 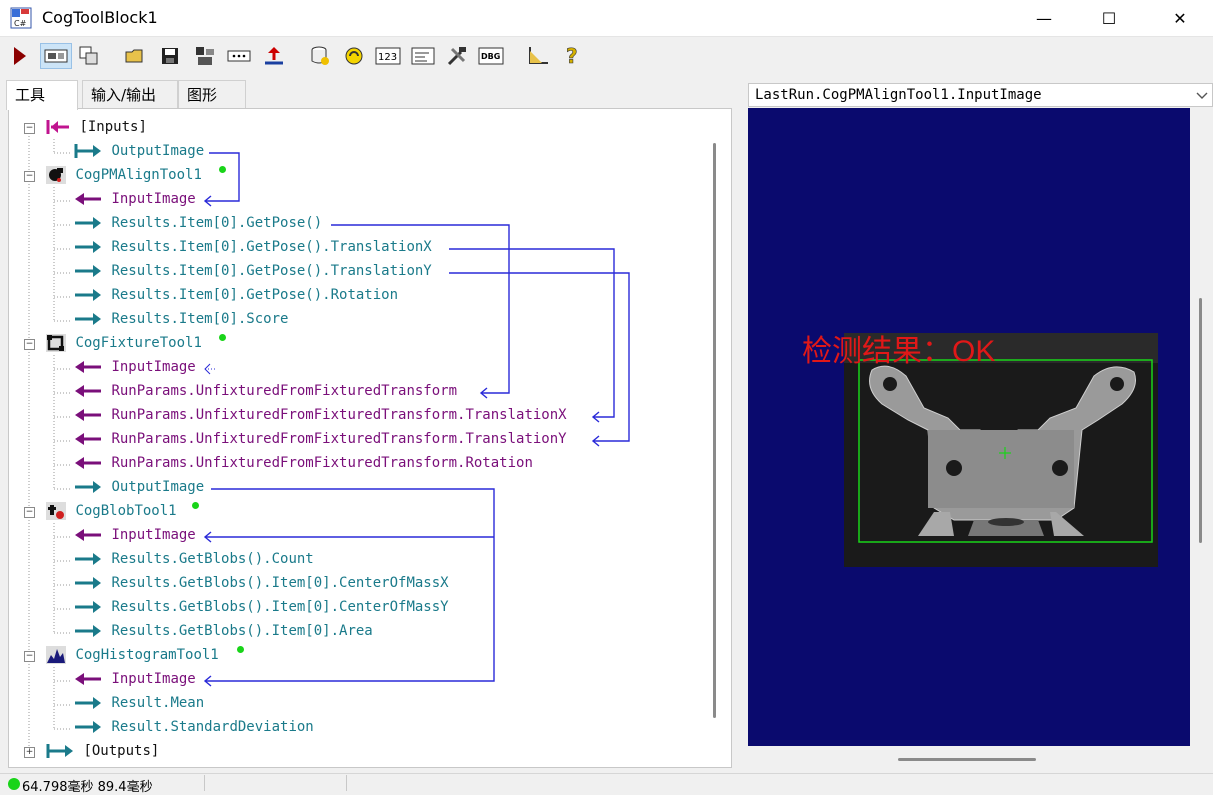 I want to click on tree-scrollbar, so click(x=714, y=438).